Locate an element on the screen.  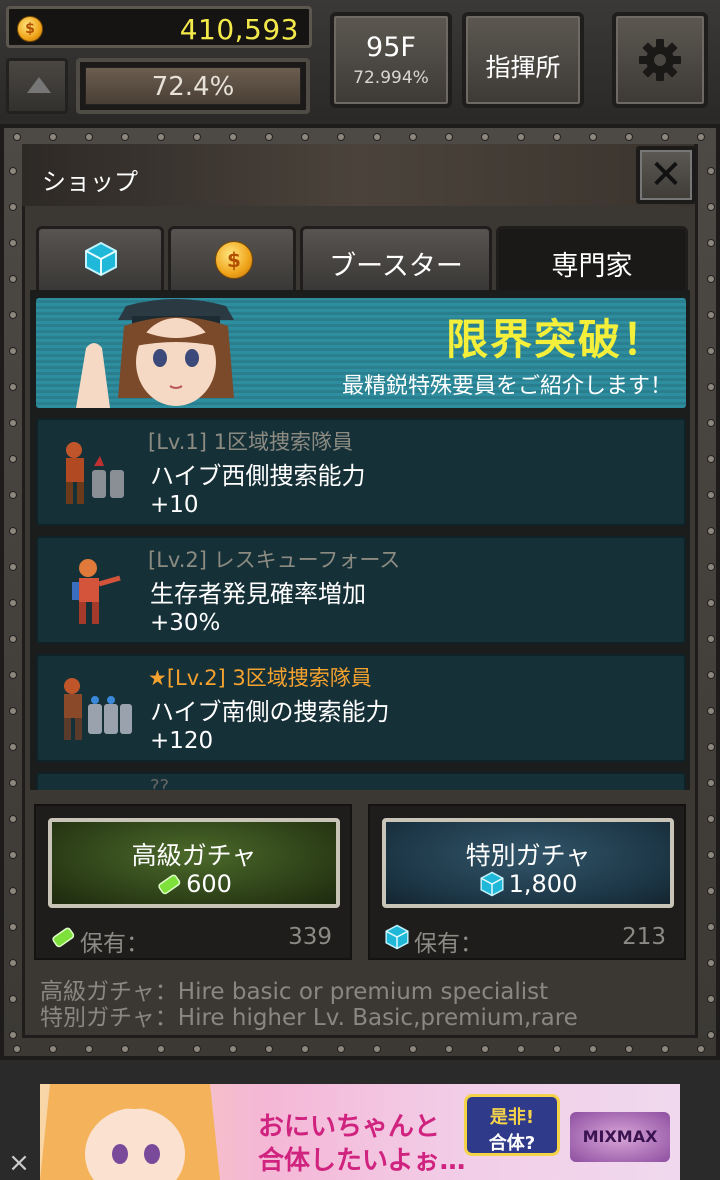
specialist-card: ★[Lv.2] 3区域捜索隊員 ハイブ南側の捜索能力 +120 is located at coordinates (361, 708).